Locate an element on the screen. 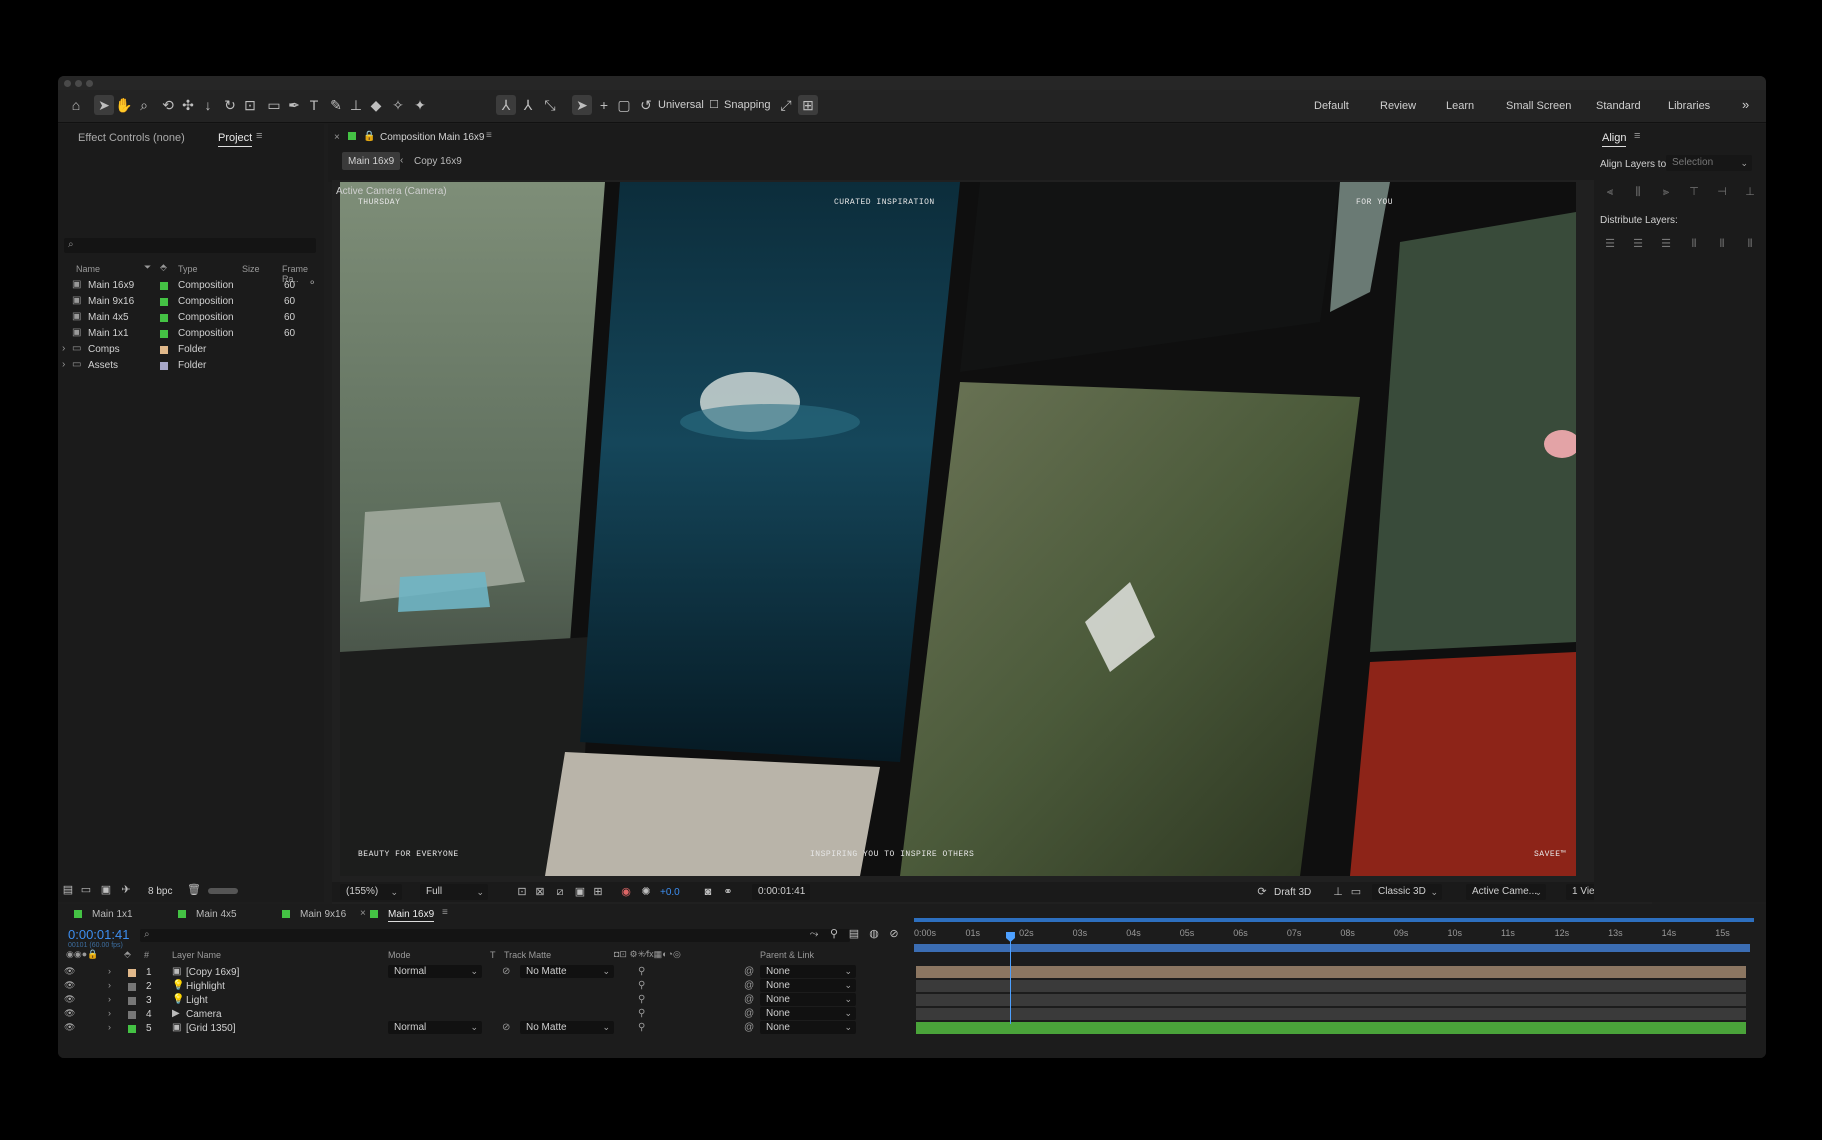  timeline-timecode: 0:00:01:41 is located at coordinates (98, 934).